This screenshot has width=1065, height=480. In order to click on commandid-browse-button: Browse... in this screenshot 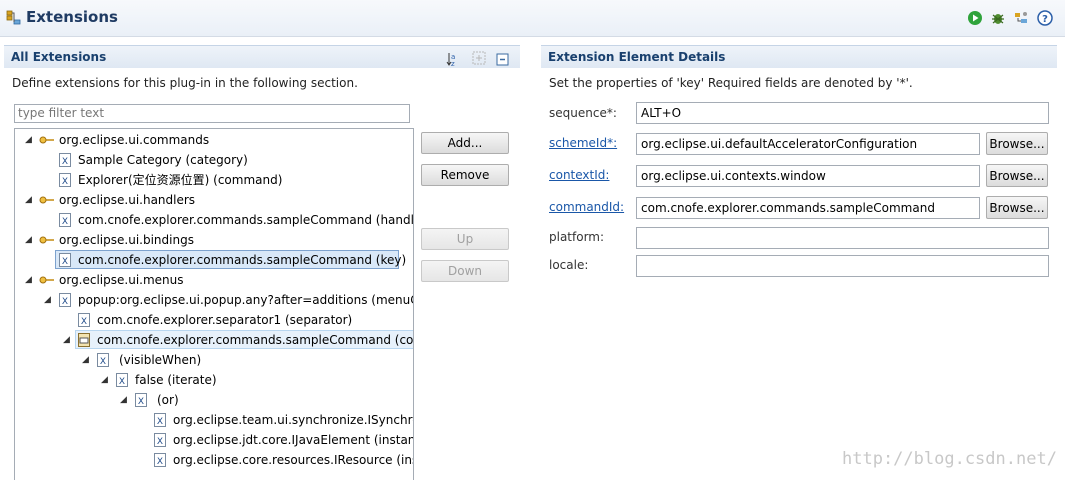, I will do `click(1017, 207)`.